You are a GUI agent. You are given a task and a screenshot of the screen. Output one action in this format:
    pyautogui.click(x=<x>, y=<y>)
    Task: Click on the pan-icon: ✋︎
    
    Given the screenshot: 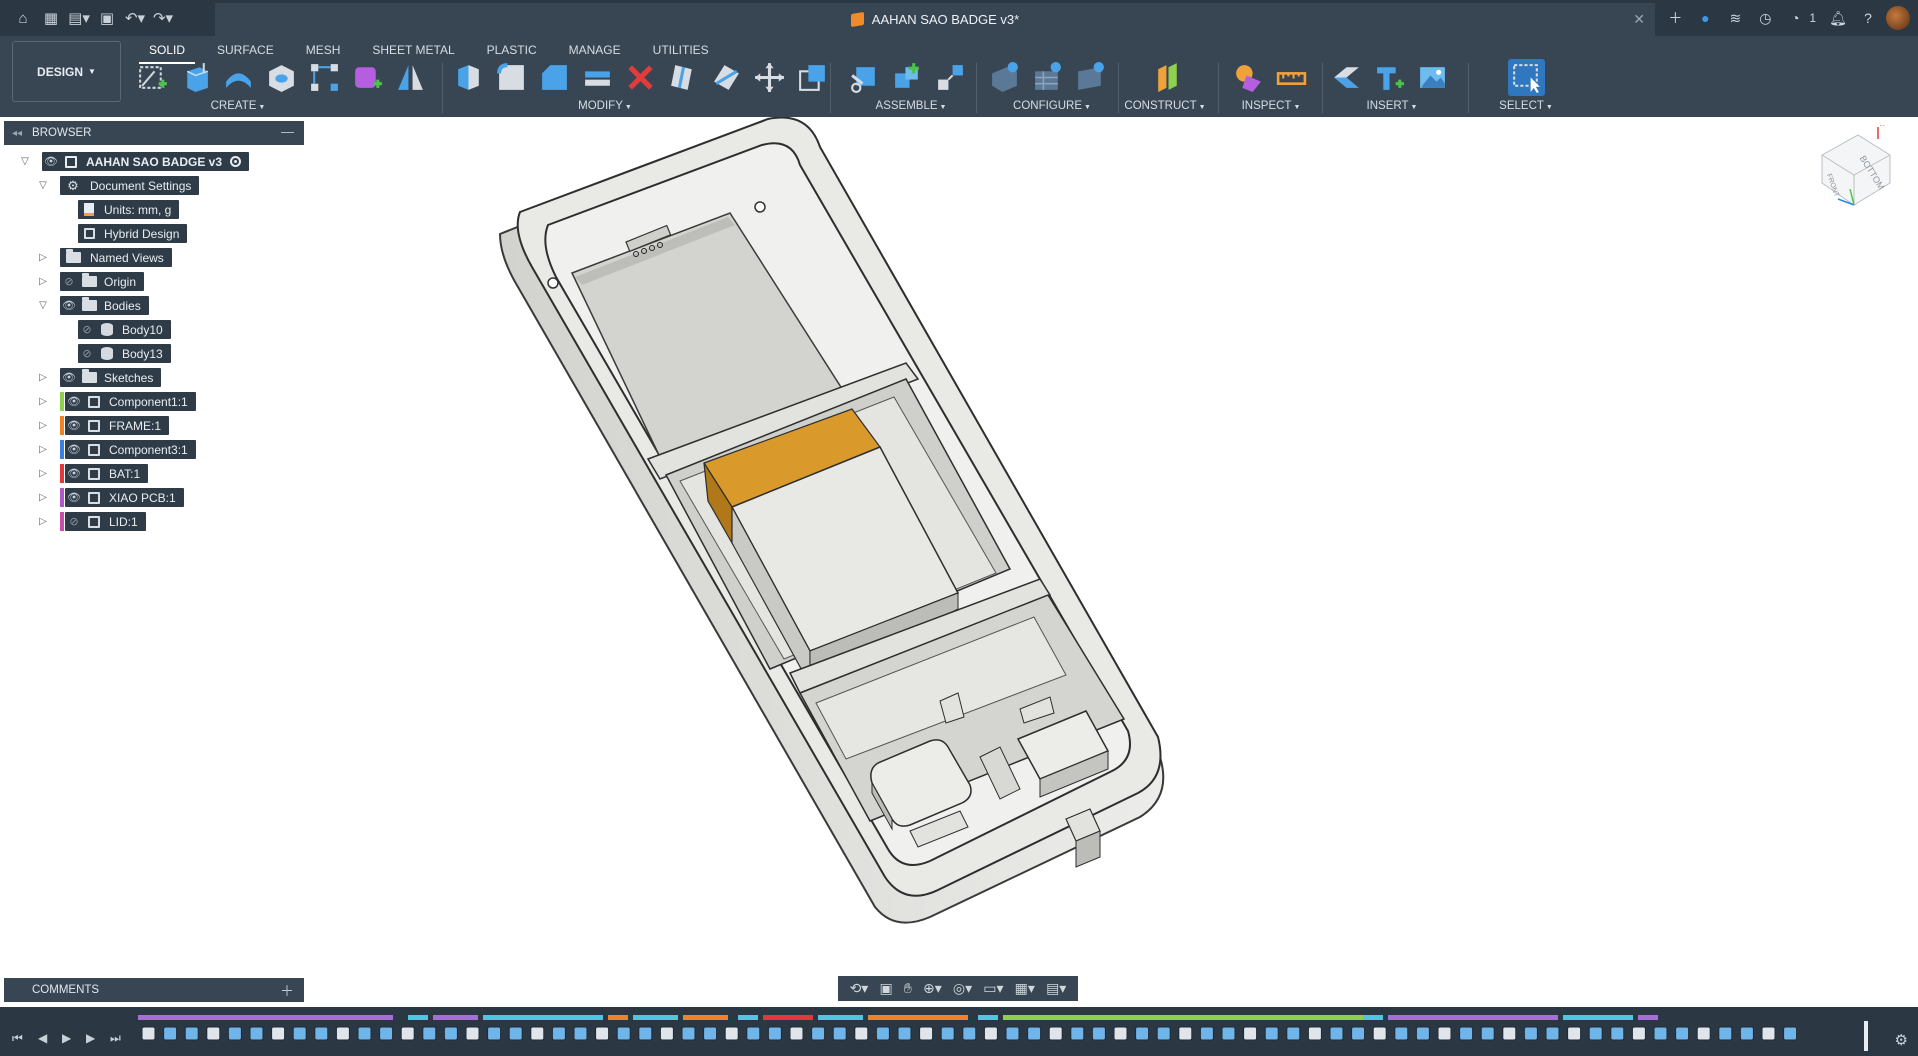 What is the action you would take?
    pyautogui.click(x=908, y=988)
    